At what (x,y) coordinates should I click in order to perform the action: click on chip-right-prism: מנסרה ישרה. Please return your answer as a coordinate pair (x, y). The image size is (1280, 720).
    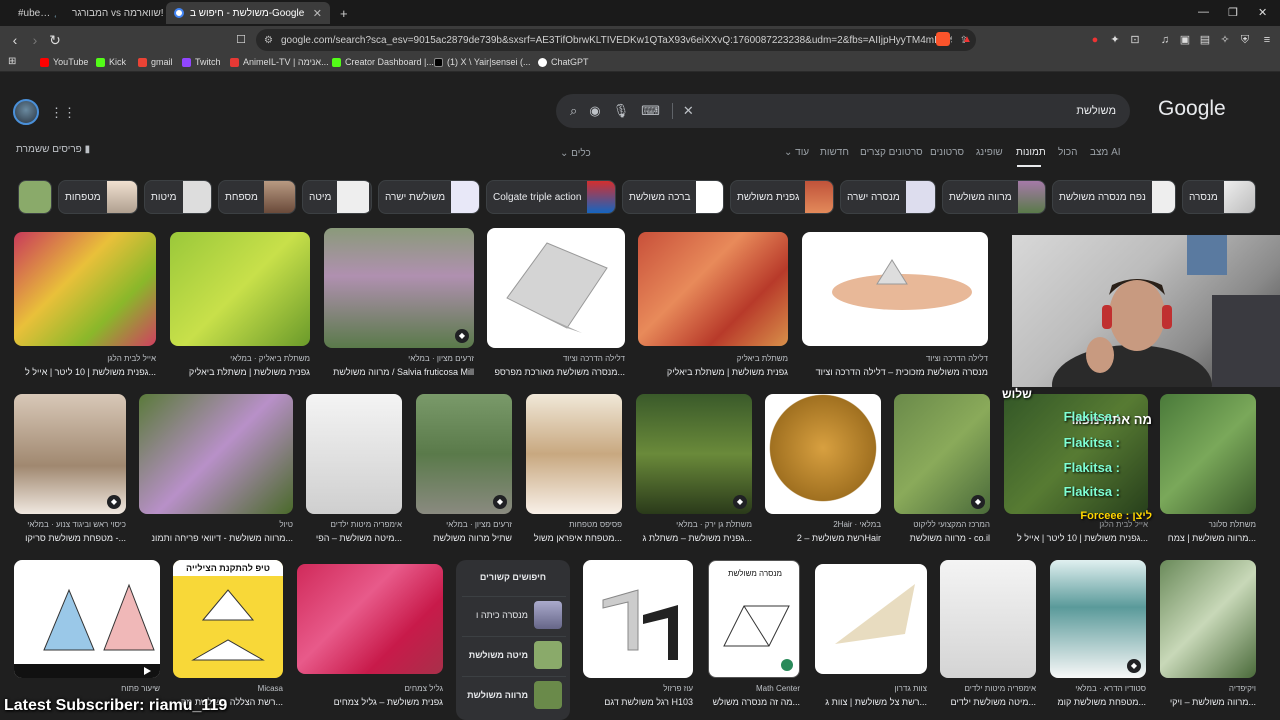
    Looking at the image, I should click on (888, 197).